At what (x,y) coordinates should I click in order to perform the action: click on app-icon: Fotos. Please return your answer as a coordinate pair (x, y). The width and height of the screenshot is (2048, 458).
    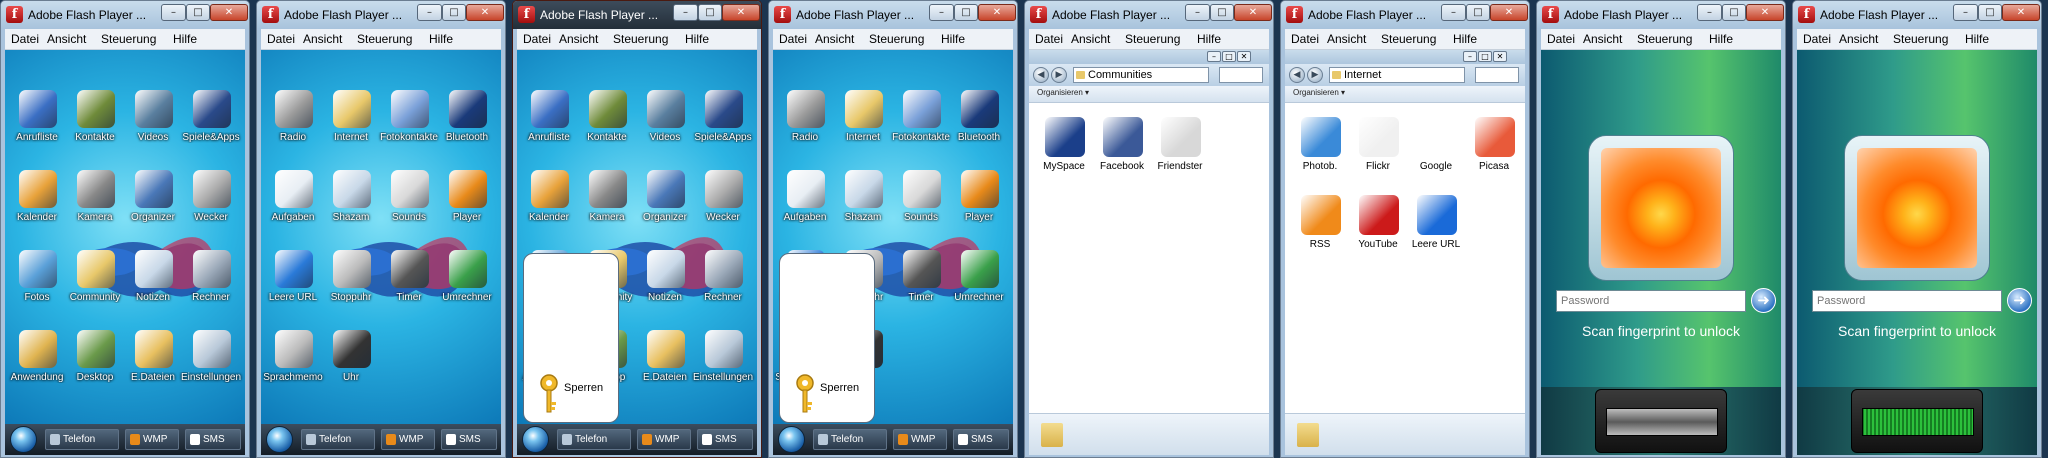
    Looking at the image, I should click on (37, 285).